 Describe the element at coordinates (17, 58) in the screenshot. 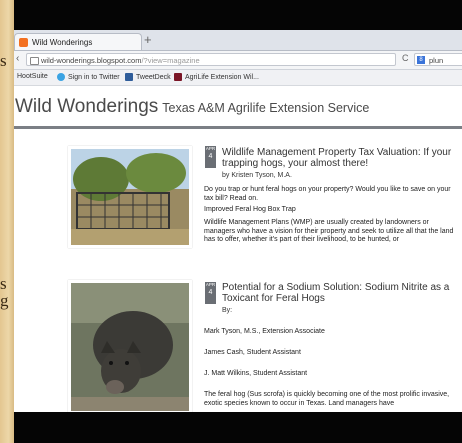

I see `back-icon: ‹` at that location.